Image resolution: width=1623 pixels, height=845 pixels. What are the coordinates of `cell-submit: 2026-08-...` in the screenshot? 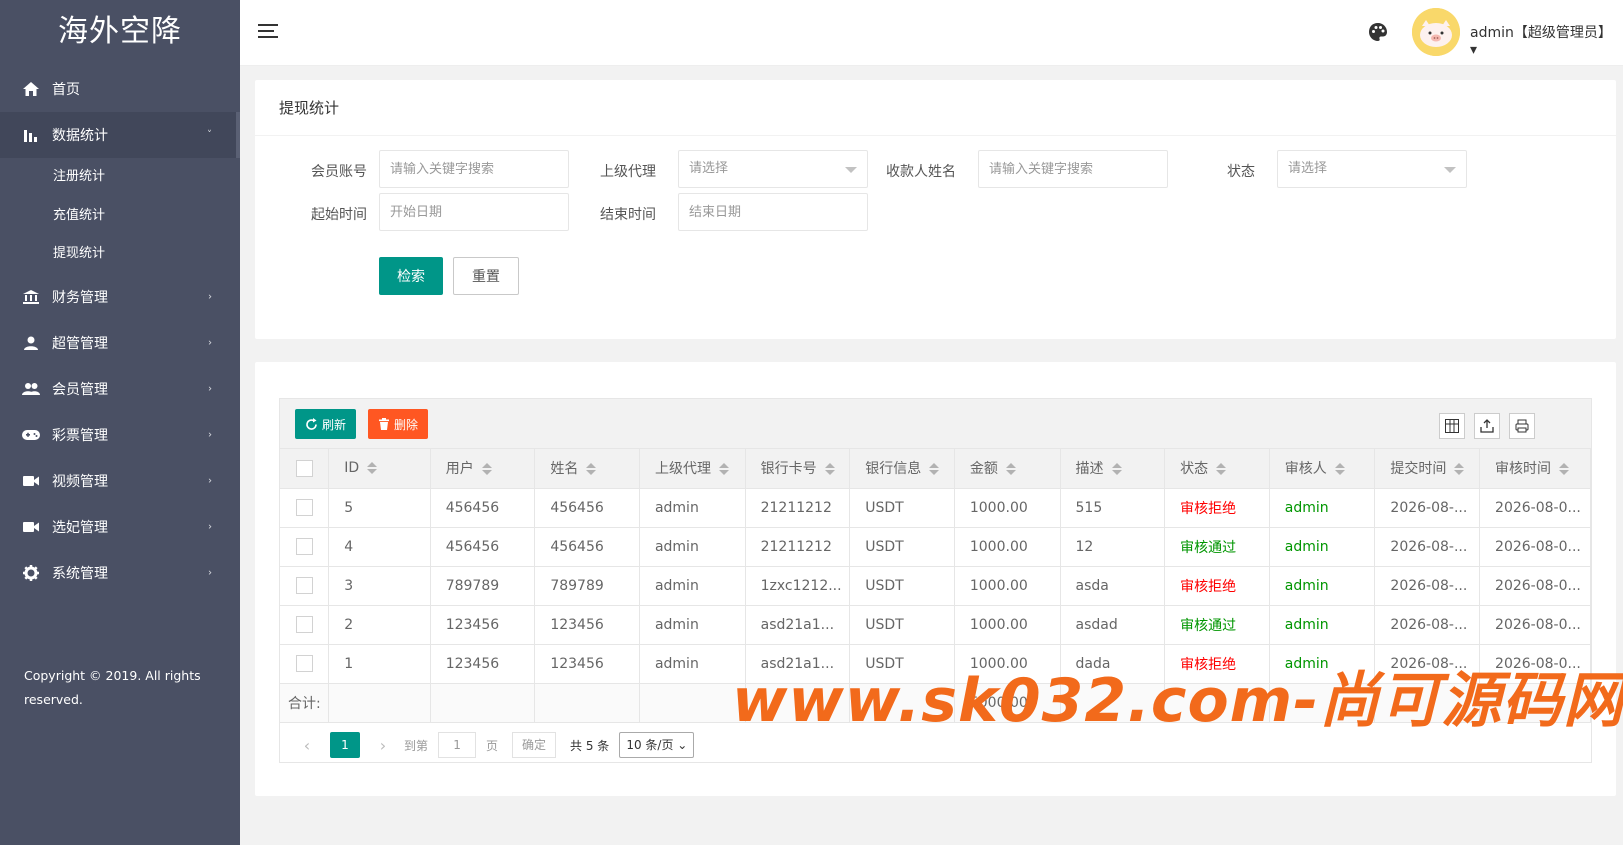 It's located at (1427, 625).